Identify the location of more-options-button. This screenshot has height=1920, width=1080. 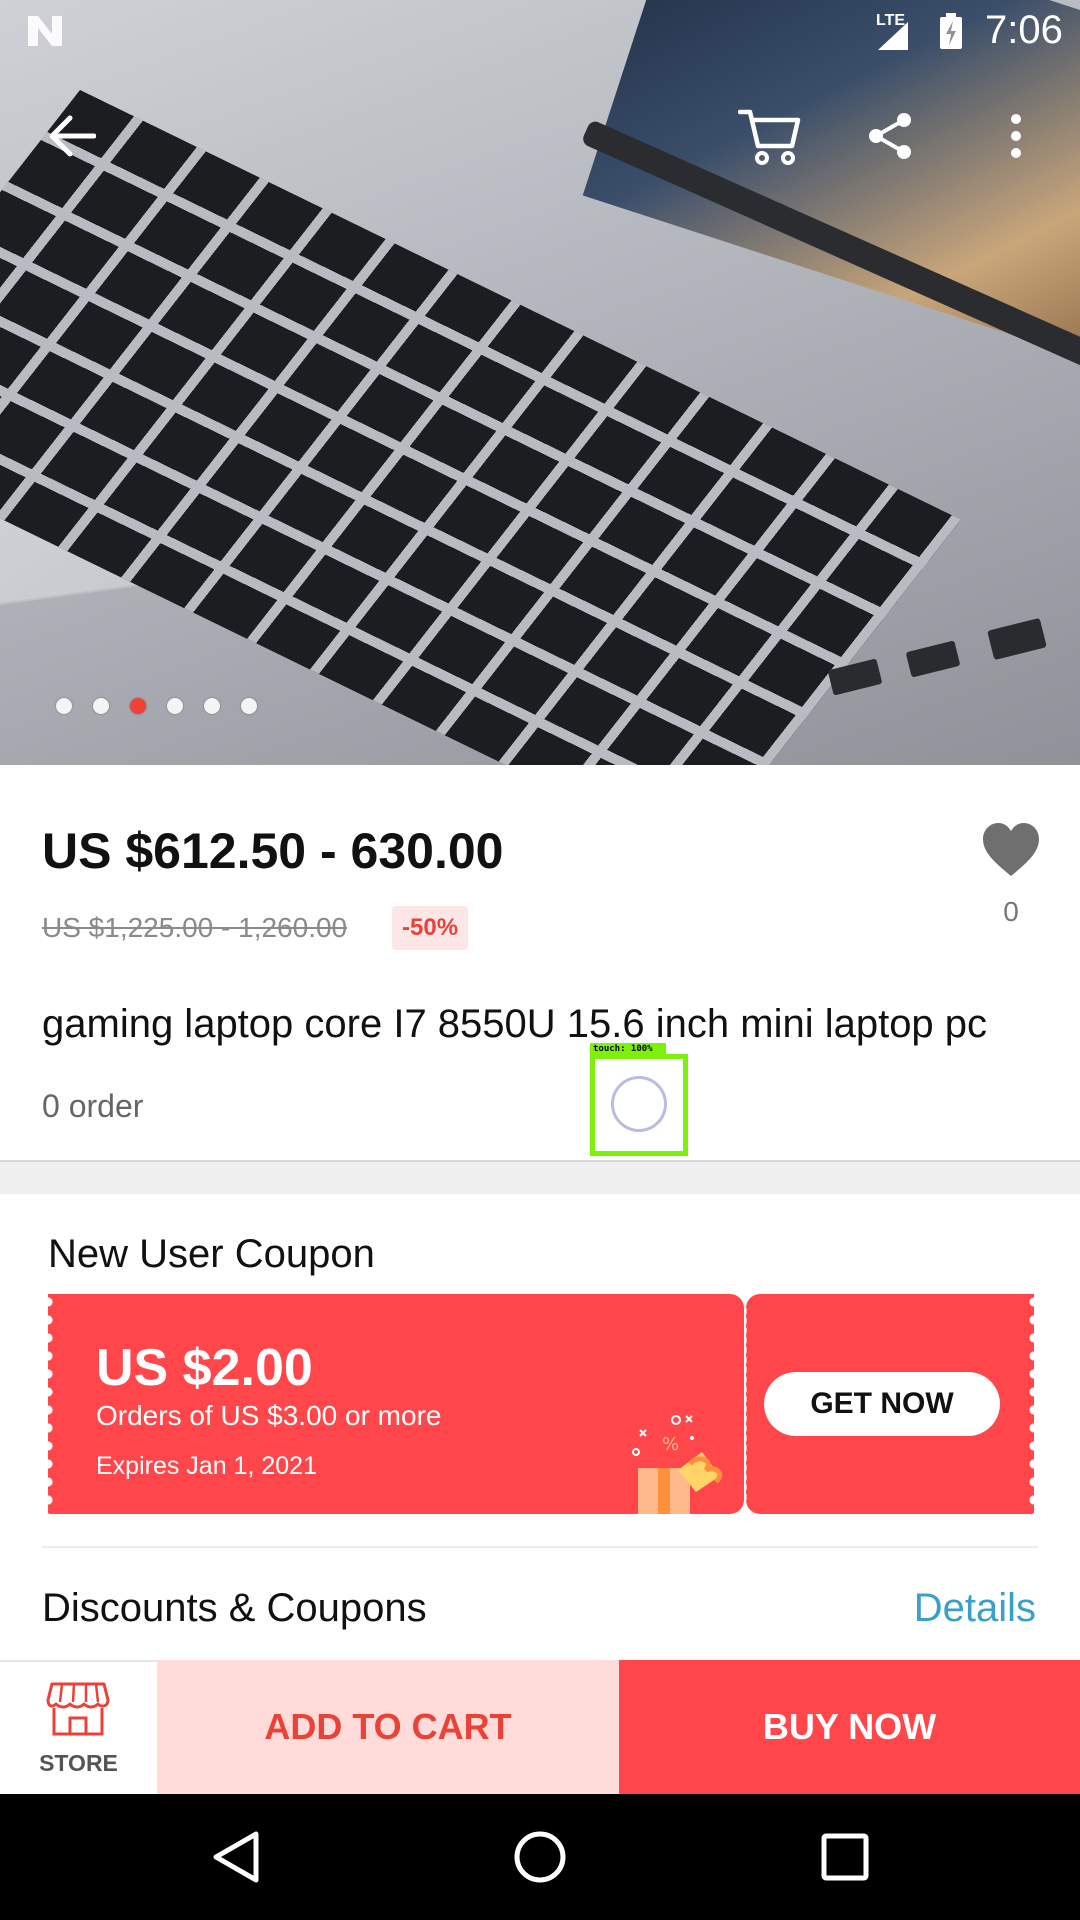
(1016, 136).